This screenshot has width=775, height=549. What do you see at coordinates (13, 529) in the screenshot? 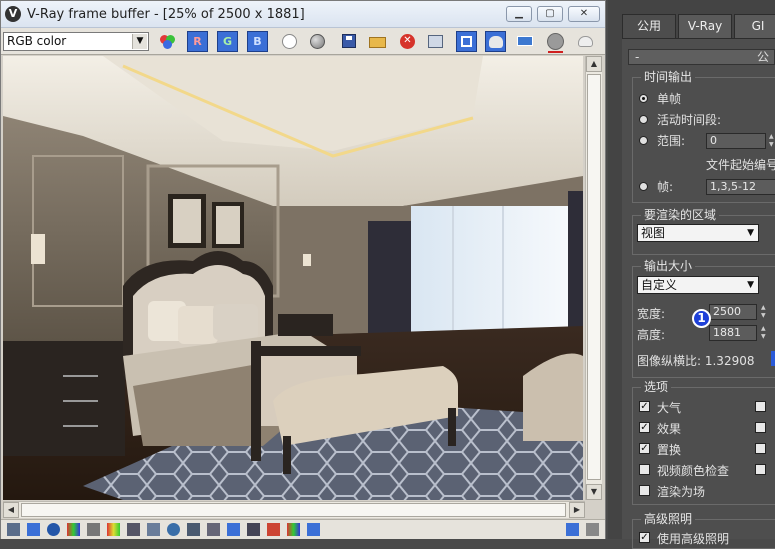
I see `panel-icon` at bounding box center [13, 529].